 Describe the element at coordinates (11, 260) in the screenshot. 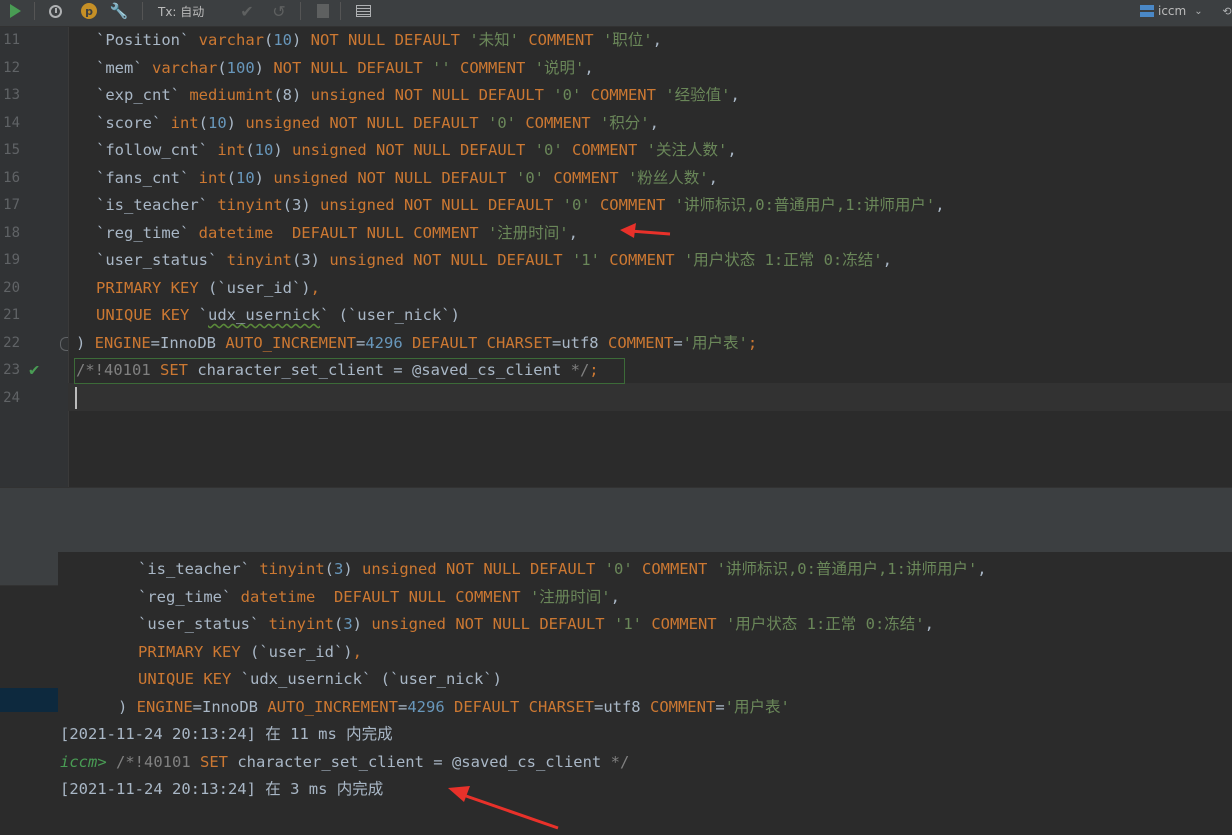

I see `line-number: 19` at that location.